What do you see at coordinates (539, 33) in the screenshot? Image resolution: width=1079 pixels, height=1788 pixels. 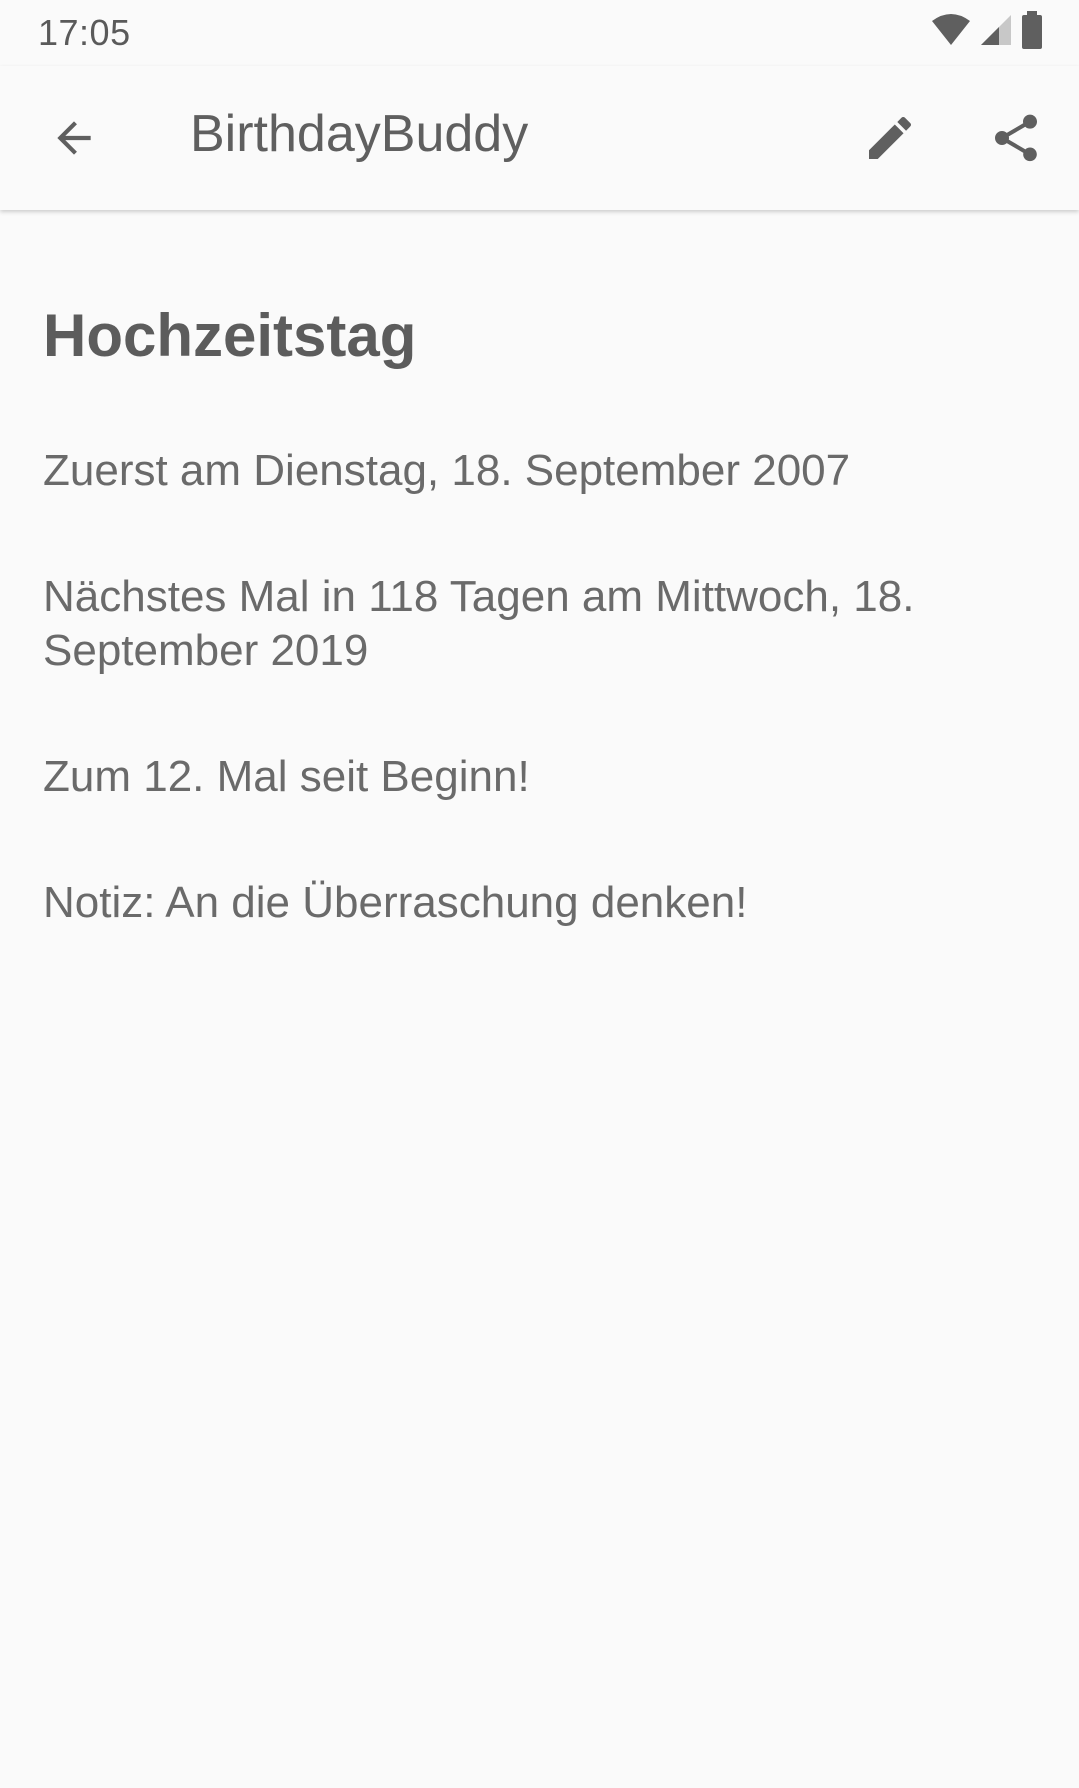 I see `status-bar: 17:05` at bounding box center [539, 33].